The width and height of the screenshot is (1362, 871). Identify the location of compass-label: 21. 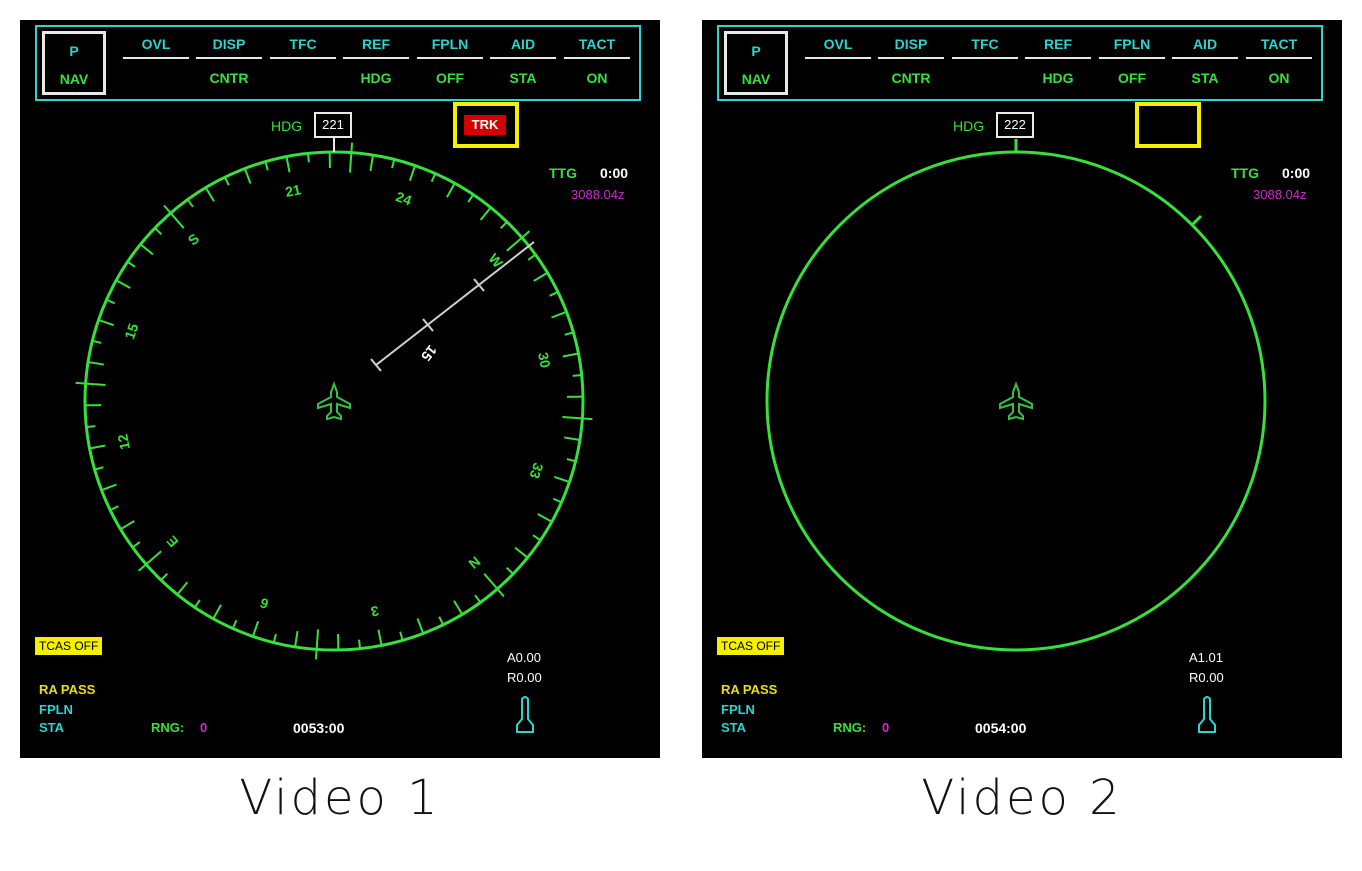
(293, 190).